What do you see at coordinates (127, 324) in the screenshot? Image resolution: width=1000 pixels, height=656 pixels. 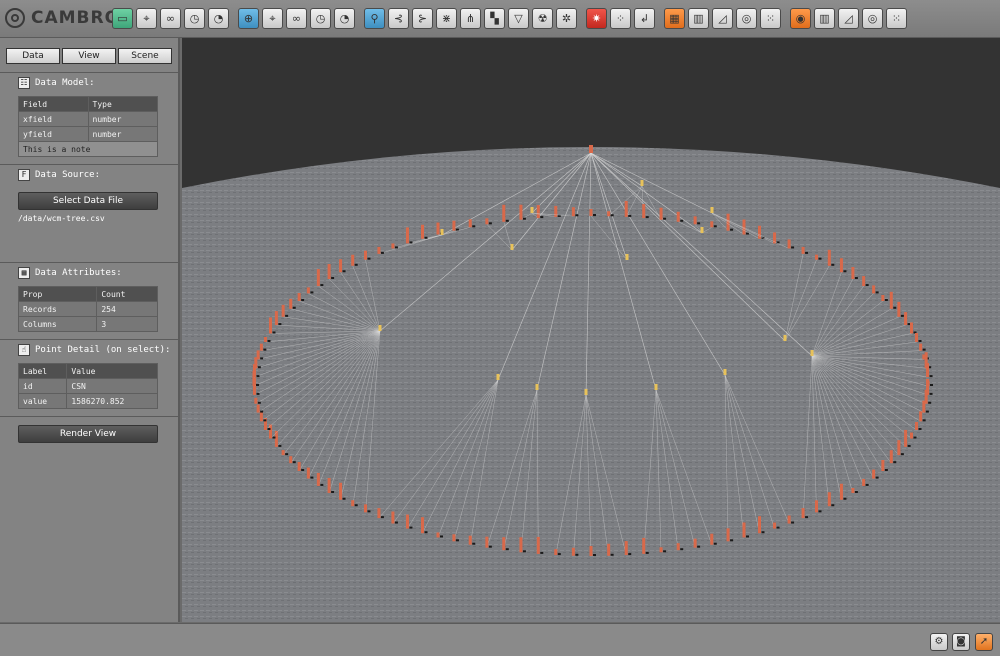 I see `table-cell: 3` at bounding box center [127, 324].